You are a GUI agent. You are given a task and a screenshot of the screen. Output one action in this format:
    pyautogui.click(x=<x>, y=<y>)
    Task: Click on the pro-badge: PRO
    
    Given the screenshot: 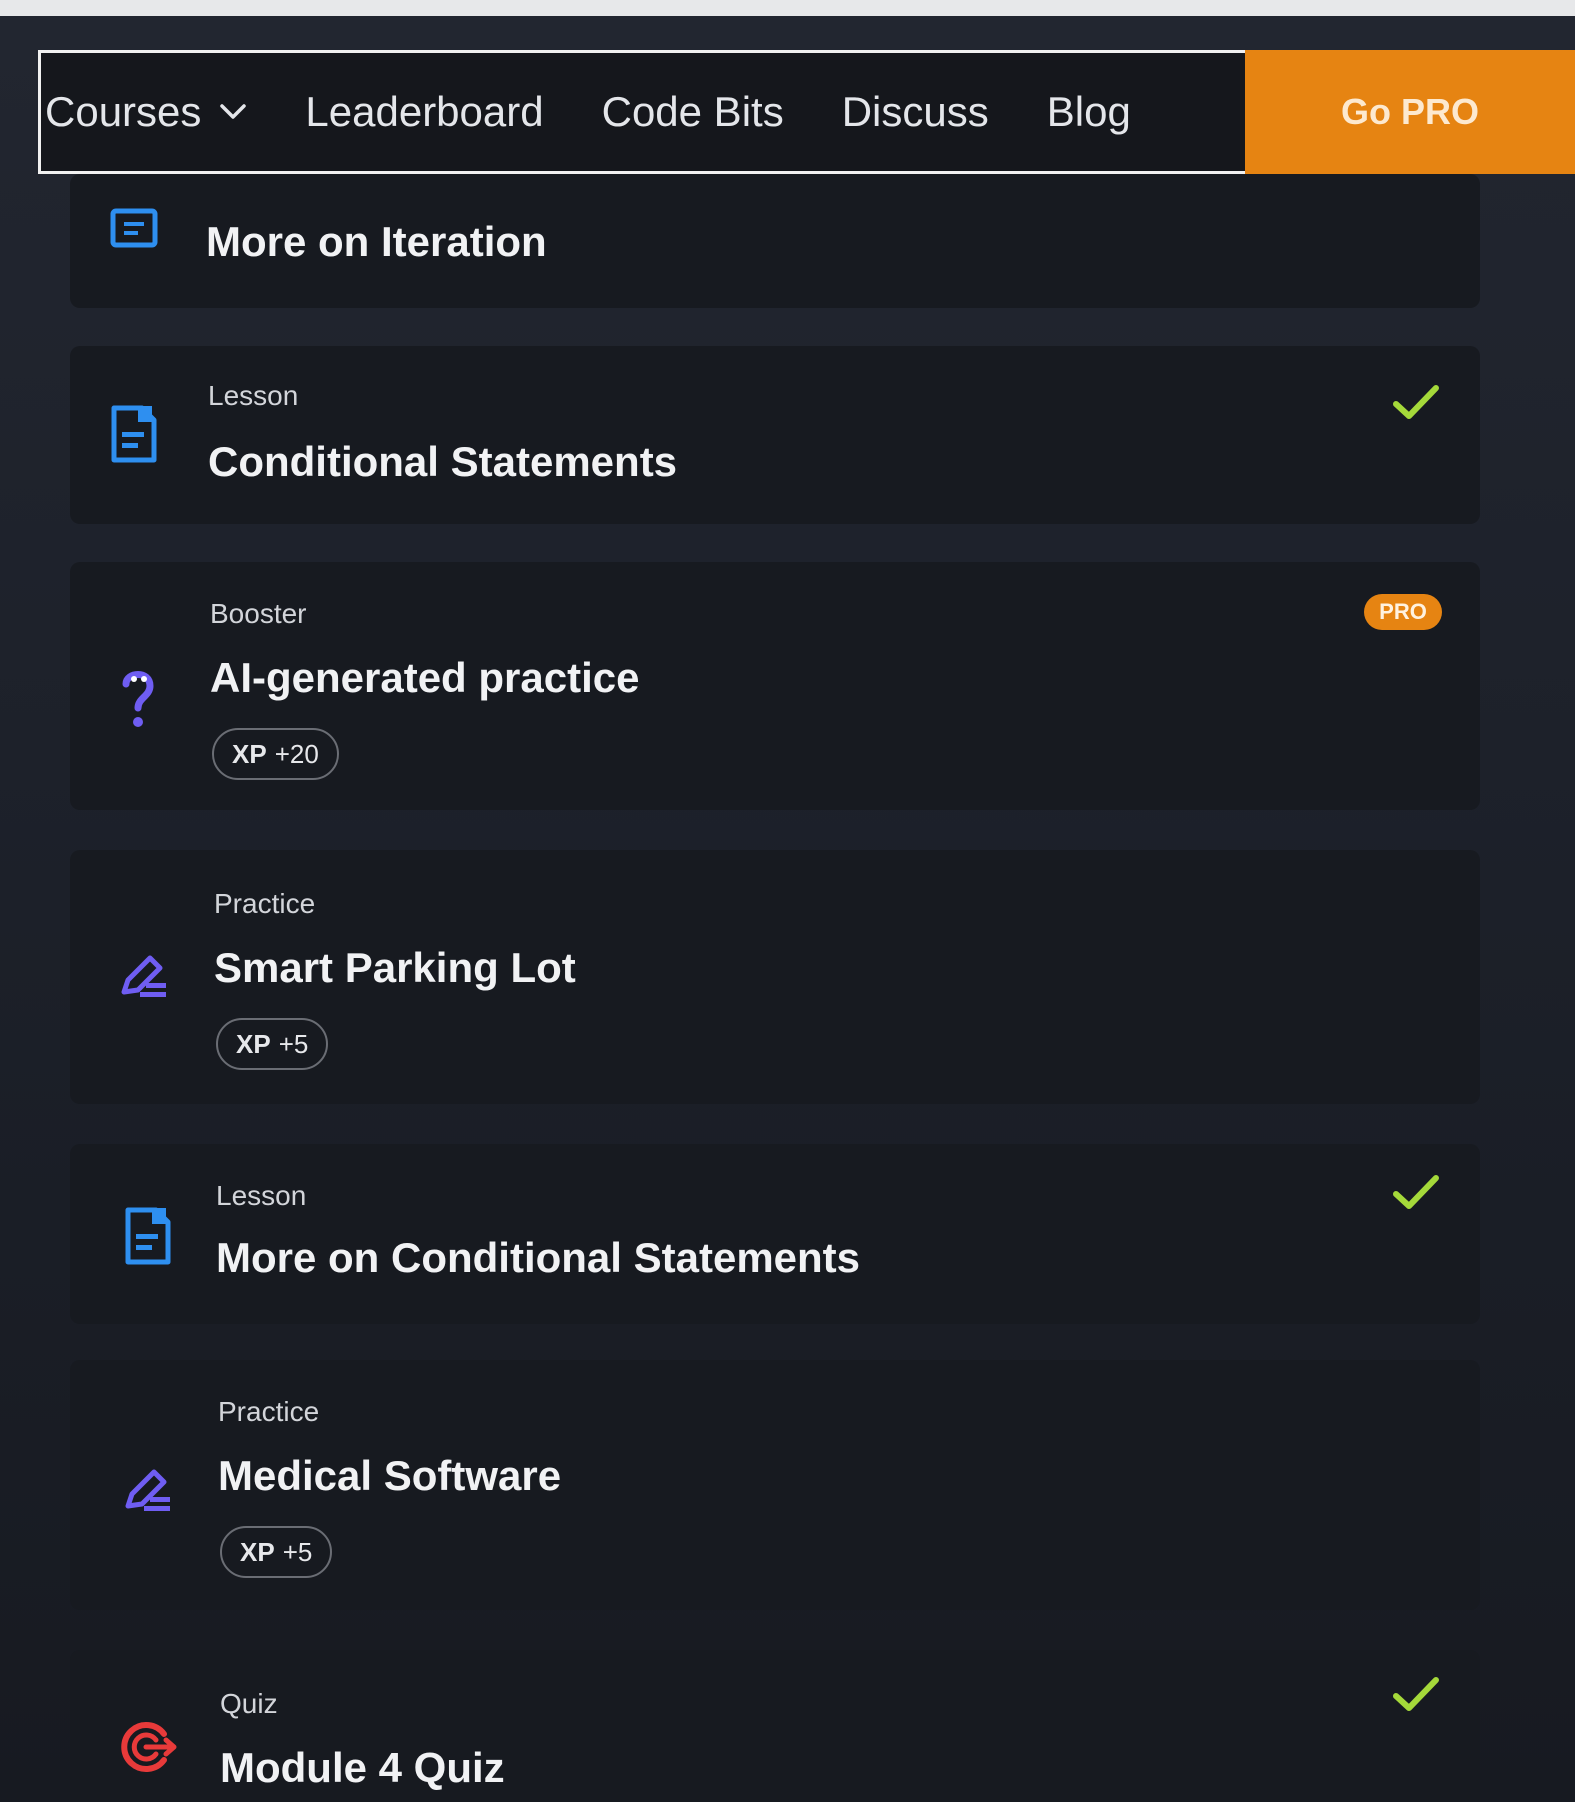 What is the action you would take?
    pyautogui.click(x=1403, y=612)
    